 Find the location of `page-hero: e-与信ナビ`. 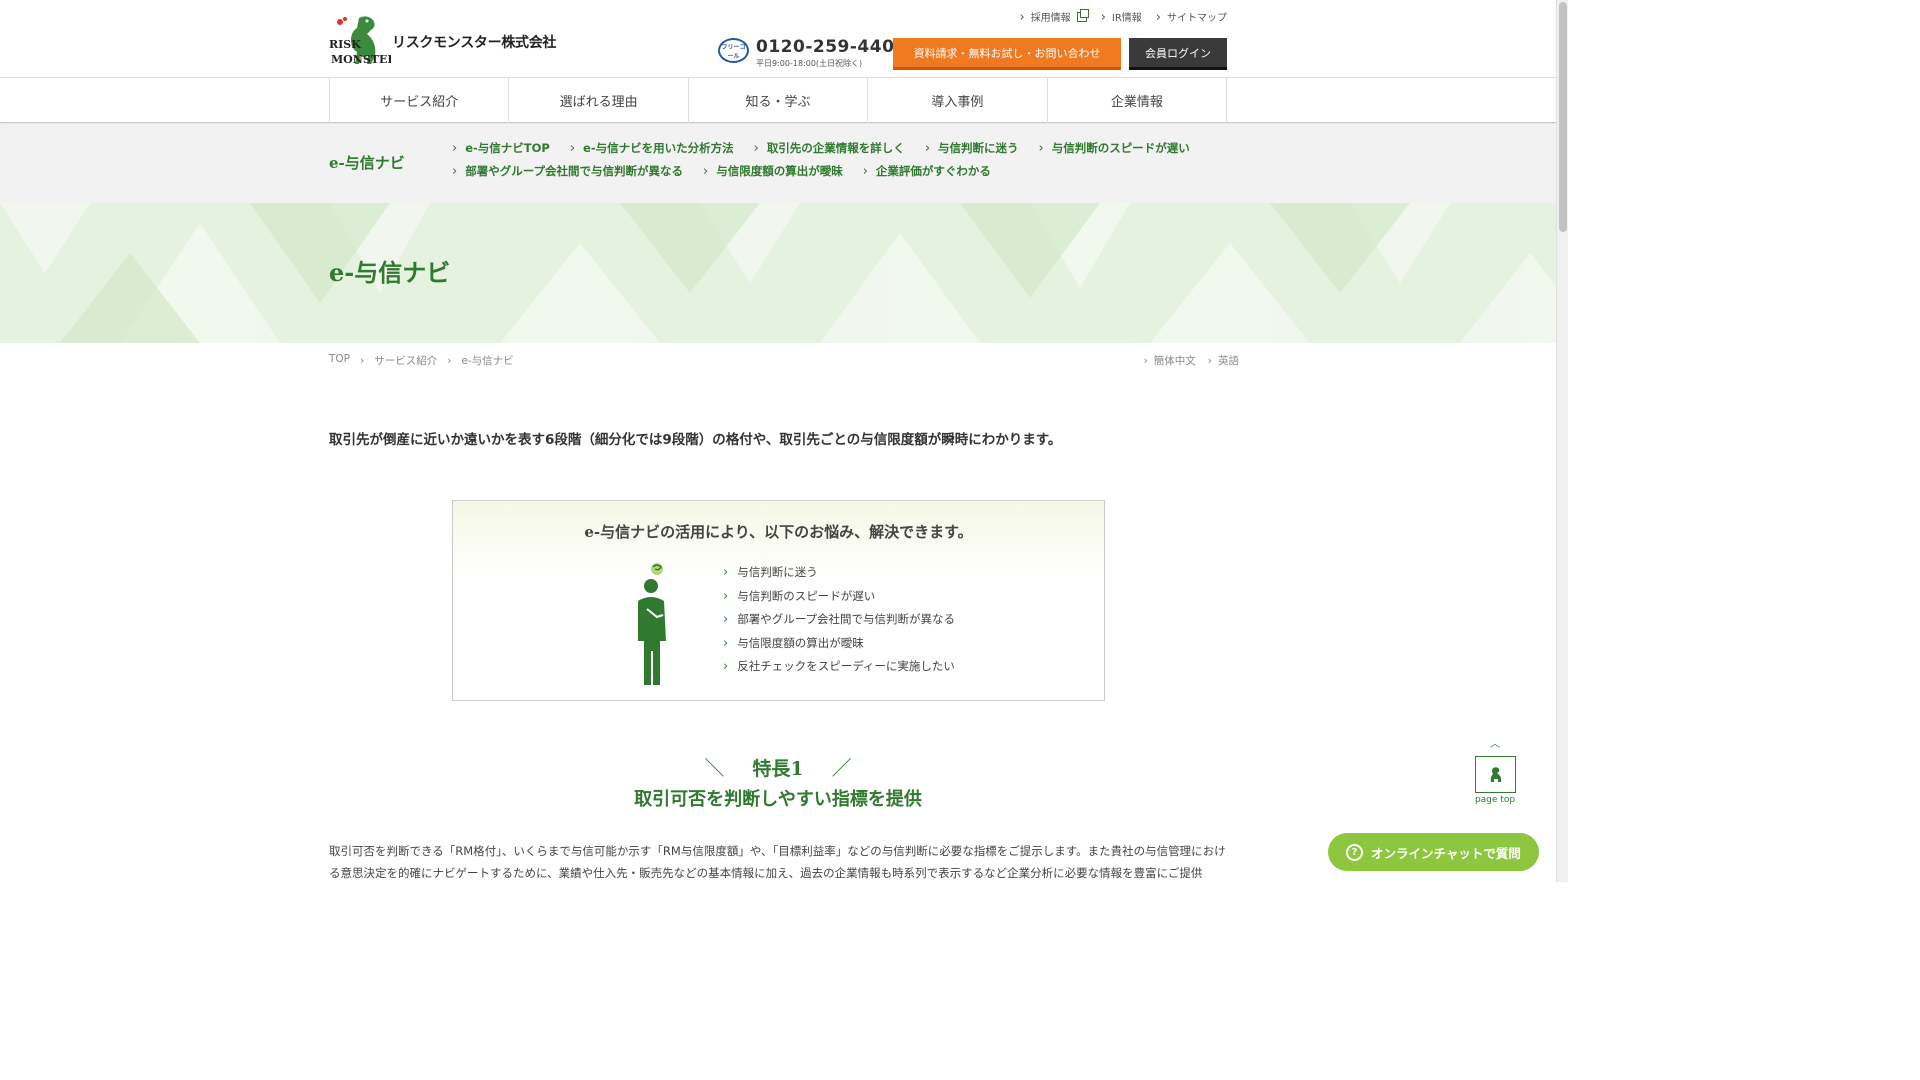

page-hero: e-与信ナビ is located at coordinates (778, 273).